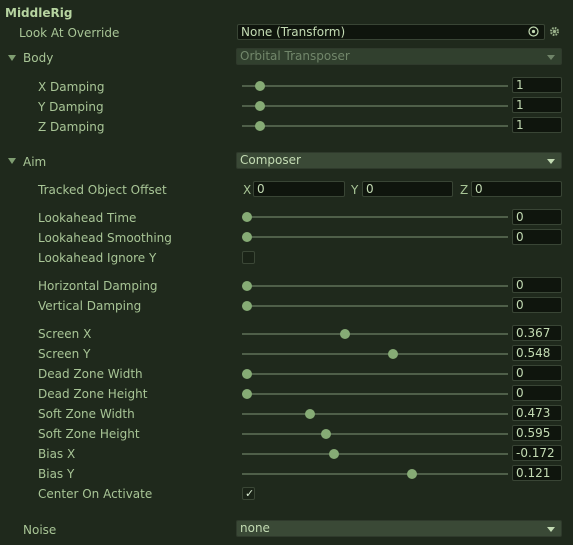  I want to click on soft-zone-width-field: 0.473, so click(537, 413).